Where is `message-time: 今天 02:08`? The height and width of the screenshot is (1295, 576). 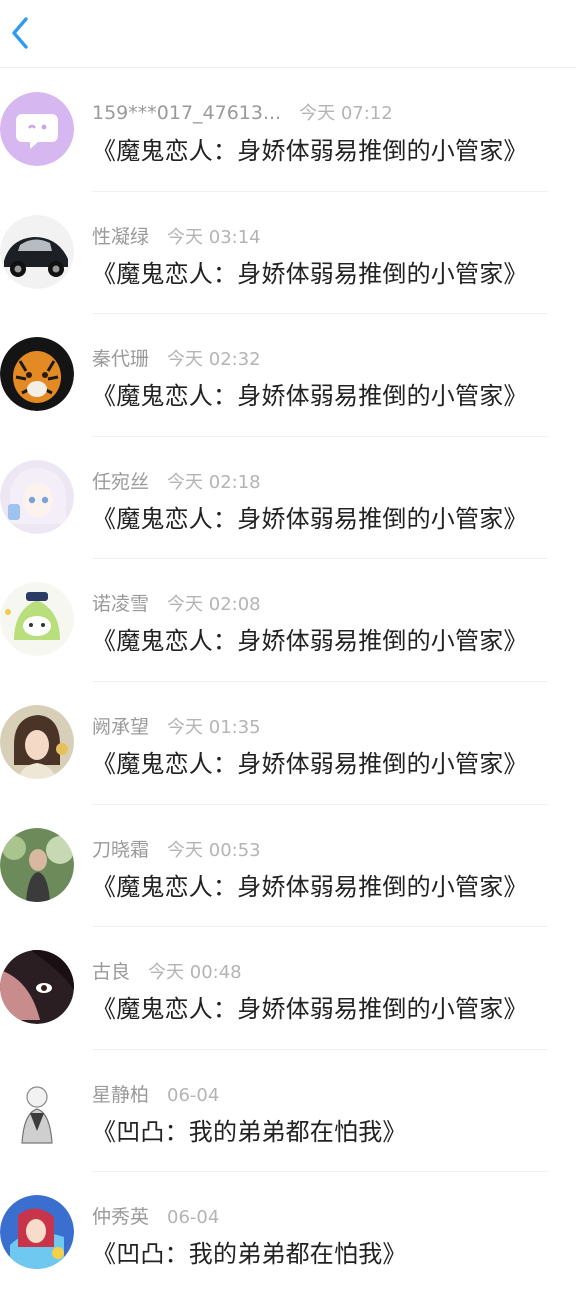 message-time: 今天 02:08 is located at coordinates (214, 605).